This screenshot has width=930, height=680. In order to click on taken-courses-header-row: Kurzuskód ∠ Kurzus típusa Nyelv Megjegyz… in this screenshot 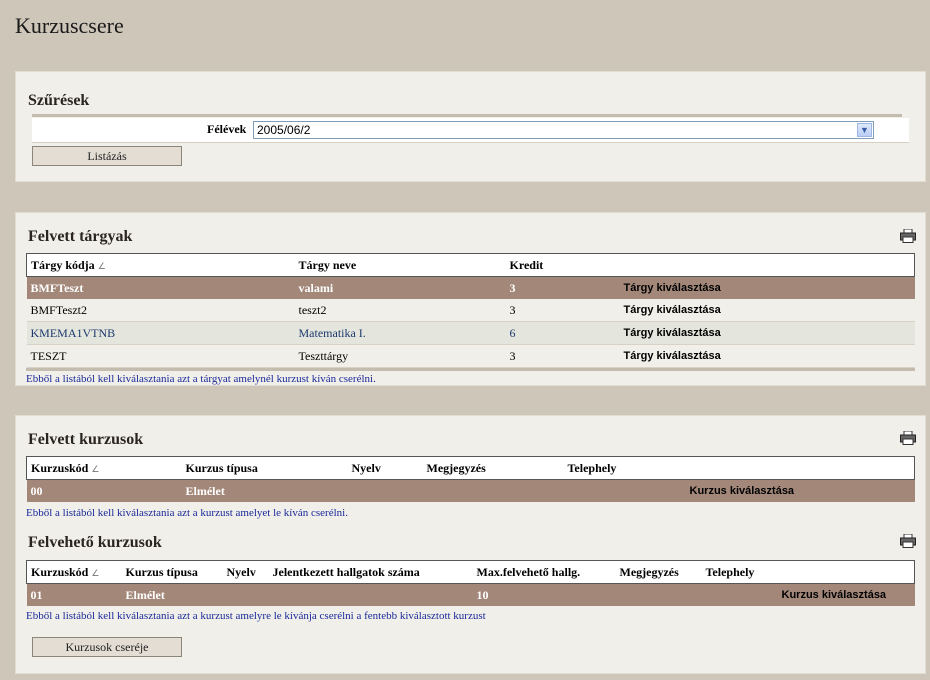, I will do `click(470, 468)`.